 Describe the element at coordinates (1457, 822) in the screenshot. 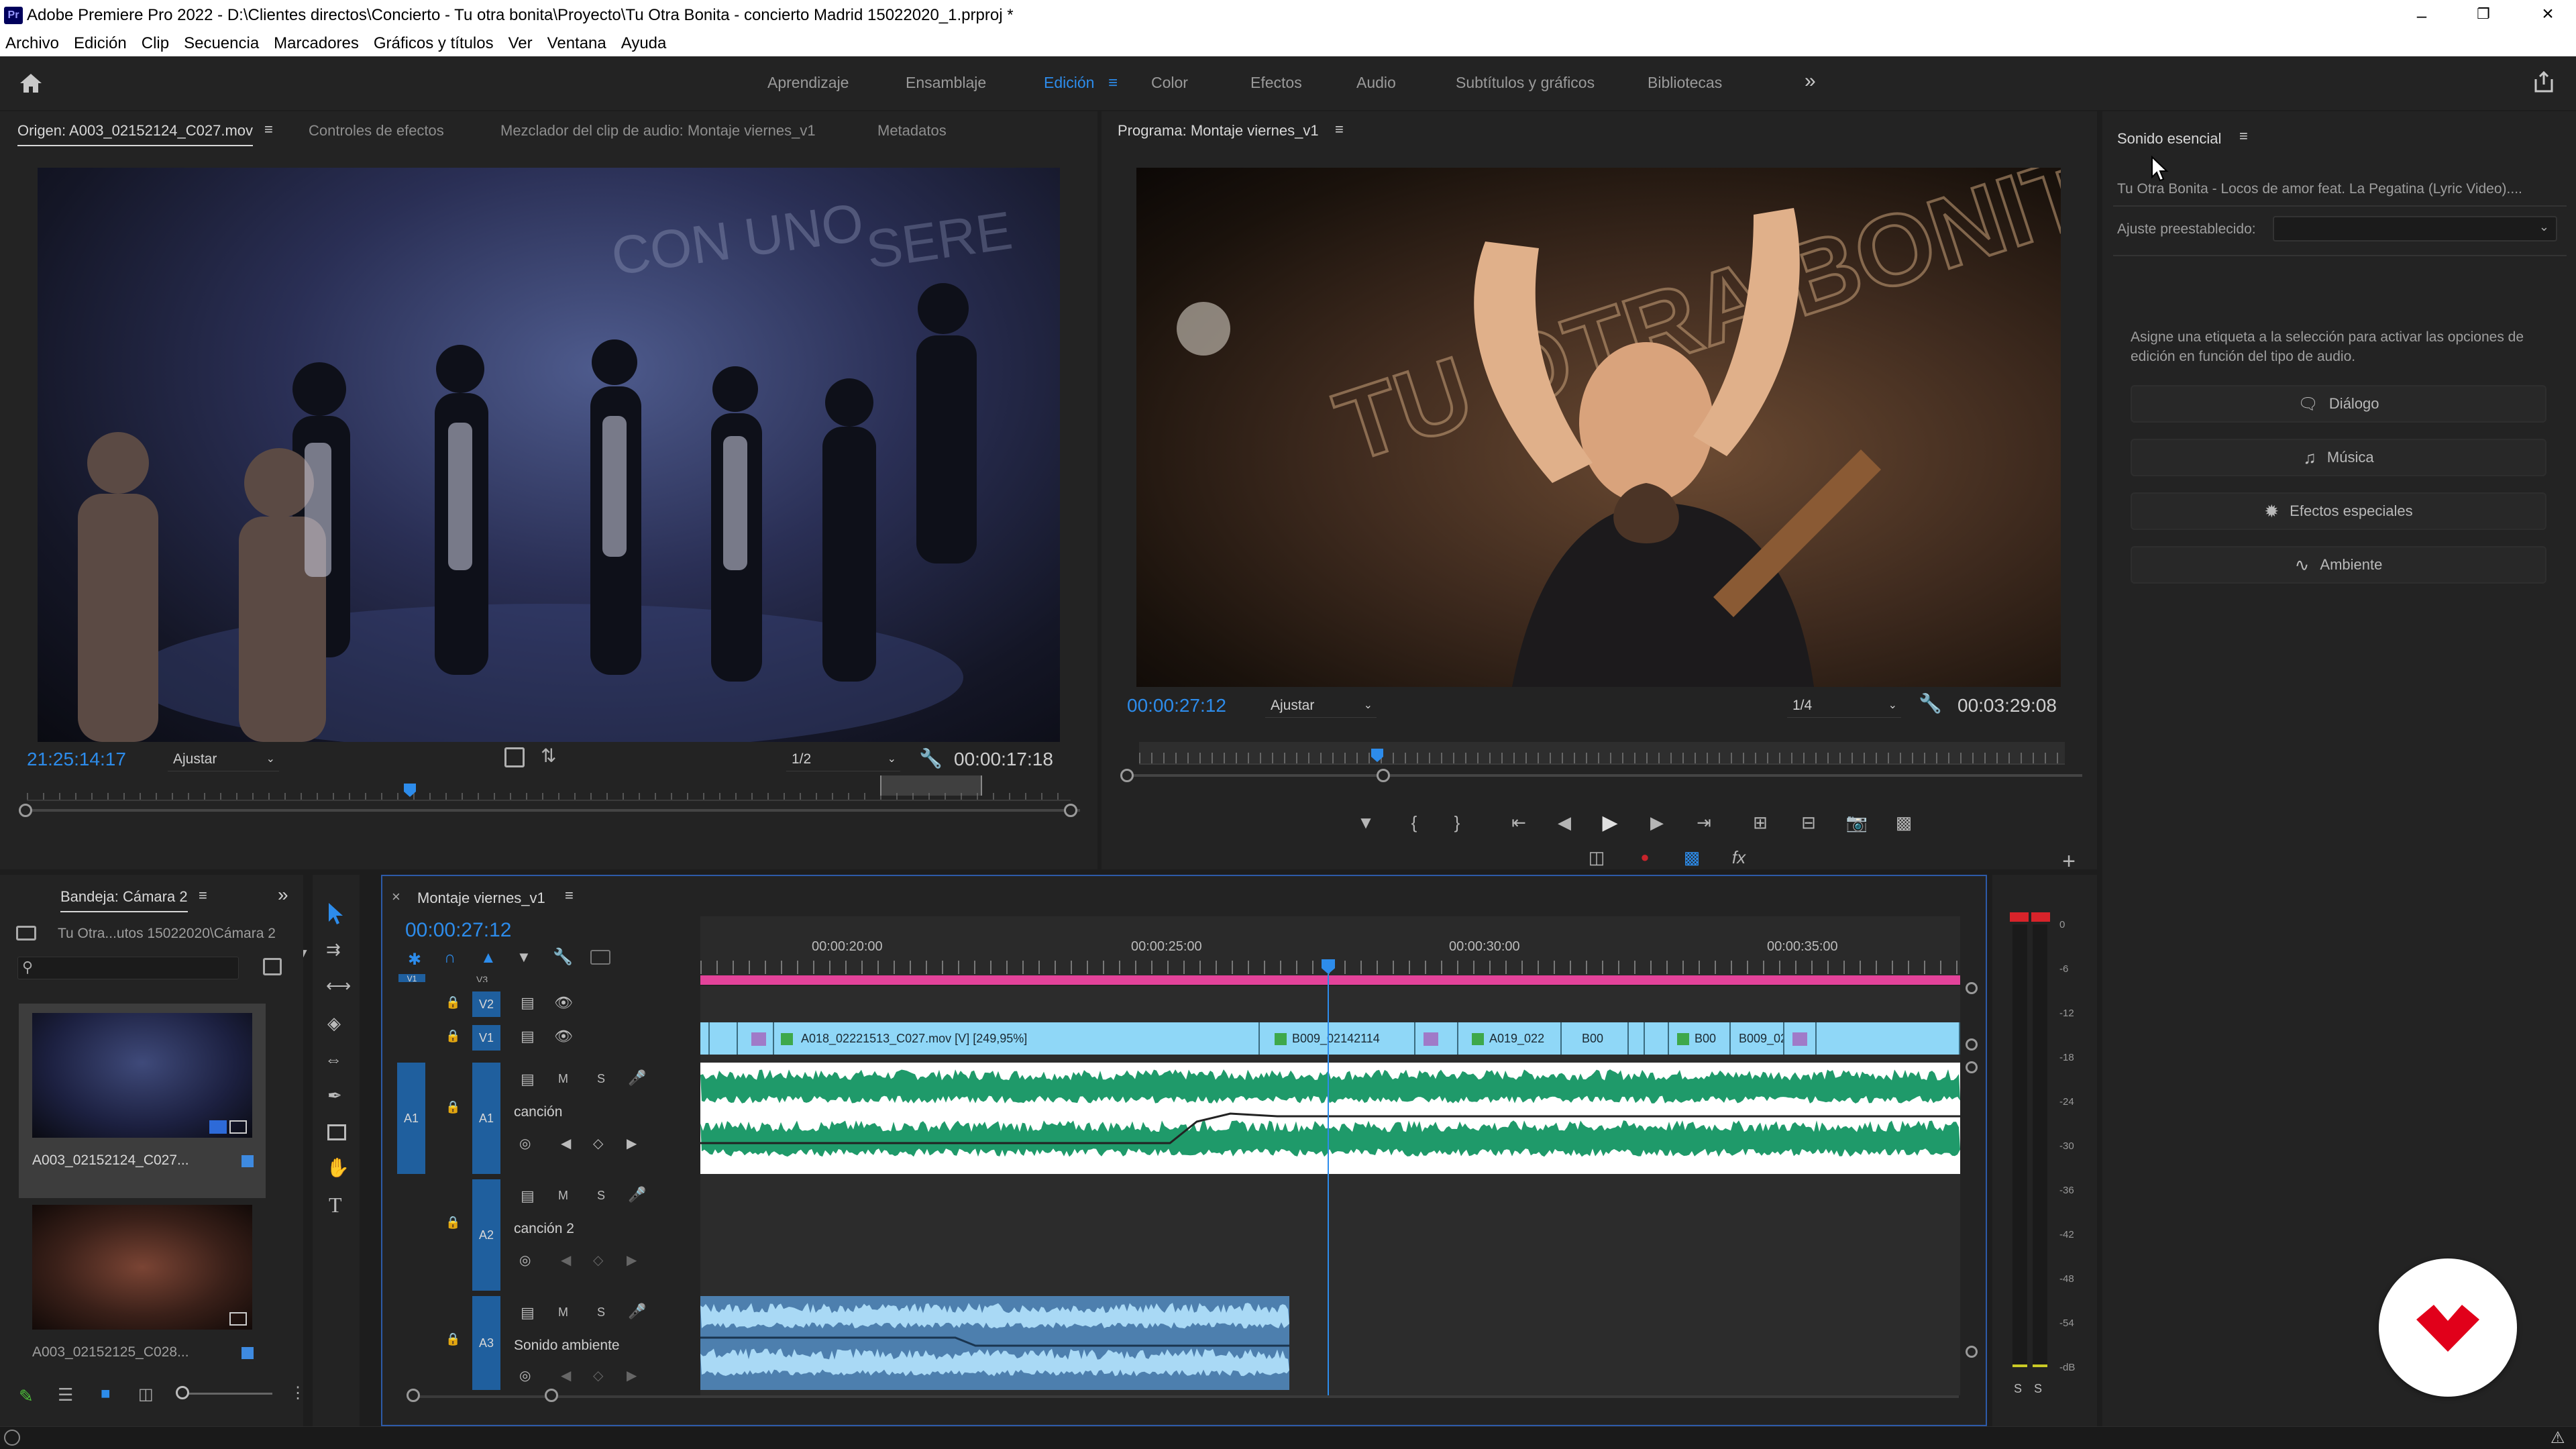

I see `mark-out-icon: }` at that location.